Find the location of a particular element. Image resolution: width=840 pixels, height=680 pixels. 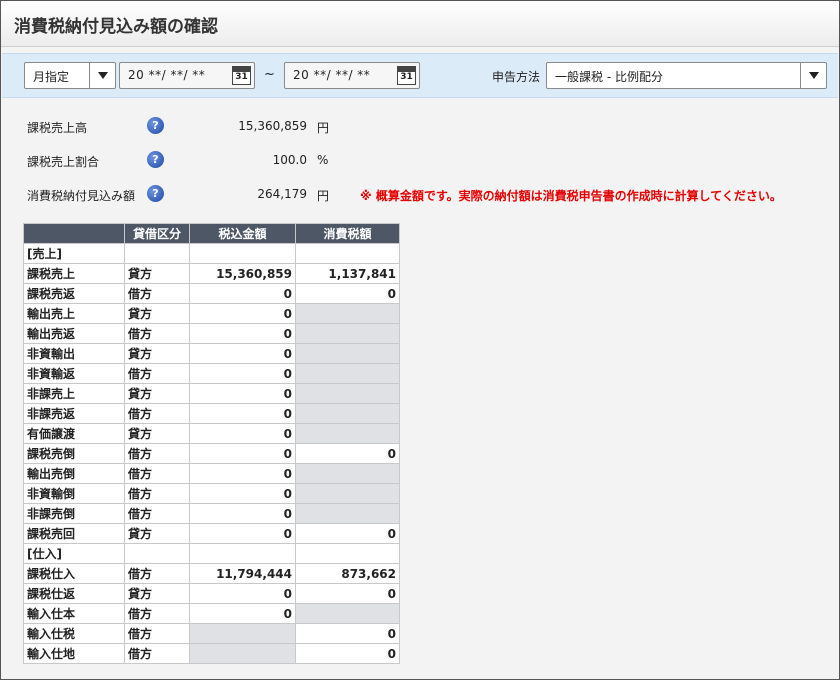

cell-tax: 873,662 is located at coordinates (347, 573).